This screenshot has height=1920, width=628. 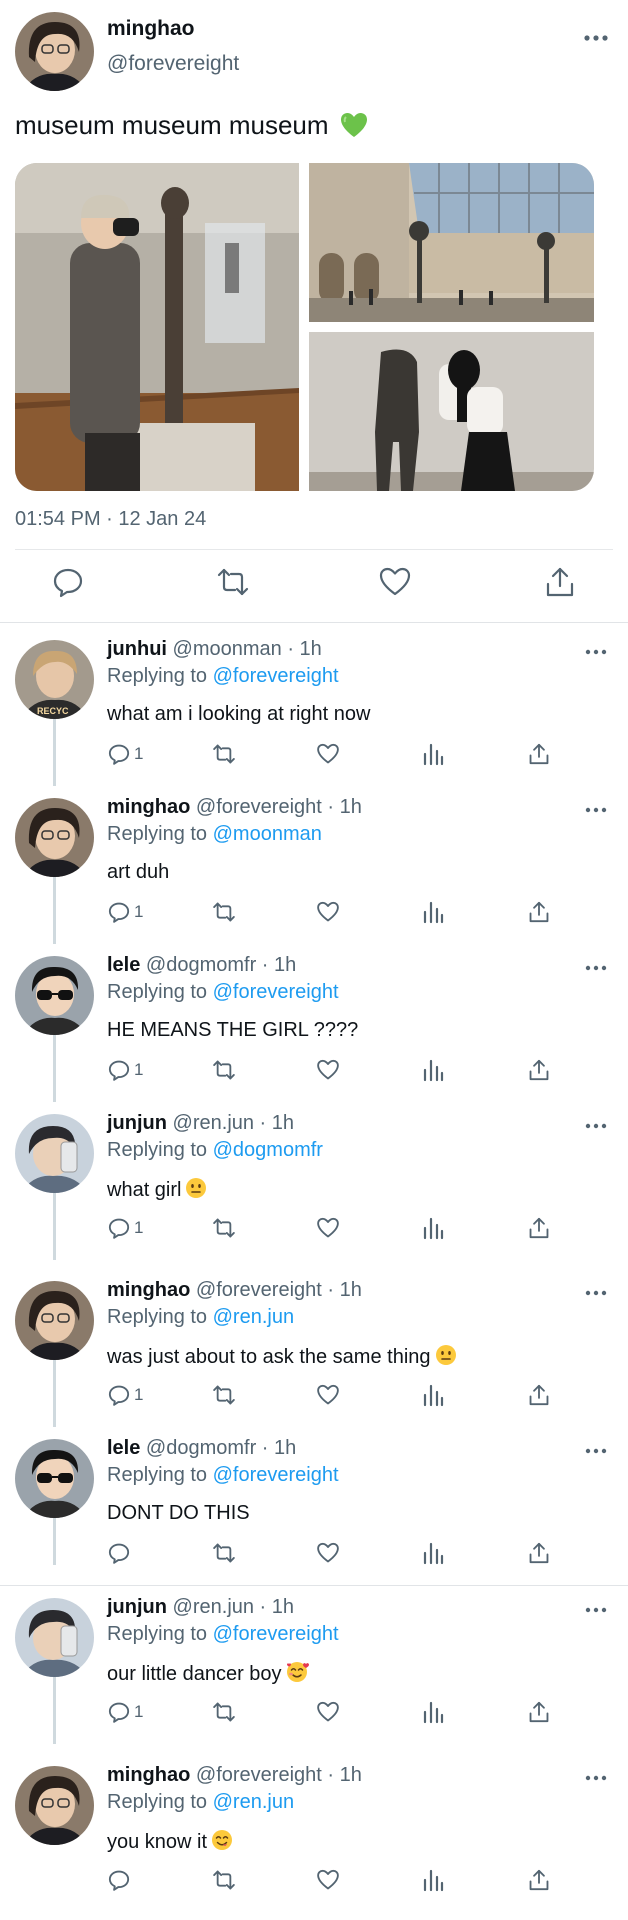 I want to click on author-name: lele, so click(x=123, y=1448).